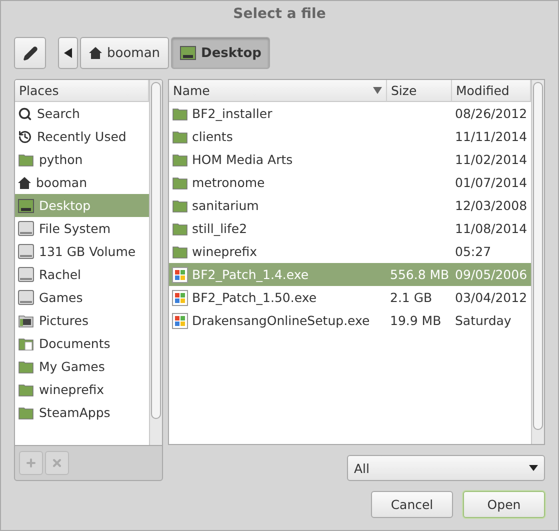 The image size is (559, 531). What do you see at coordinates (228, 182) in the screenshot?
I see `file-name: metronome` at bounding box center [228, 182].